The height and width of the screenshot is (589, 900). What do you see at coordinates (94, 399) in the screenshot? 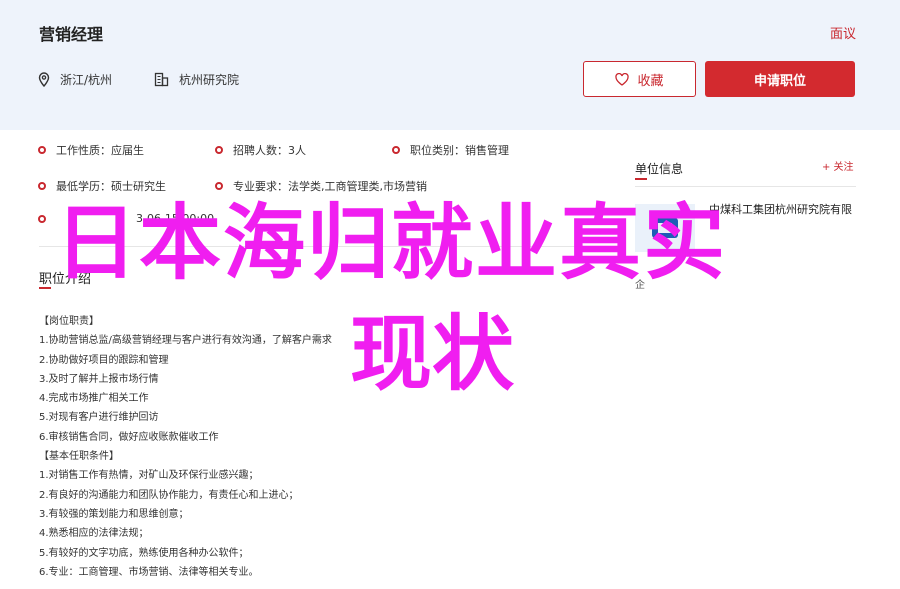
I see `desc-line: 4.完成市场推广相关工作` at bounding box center [94, 399].